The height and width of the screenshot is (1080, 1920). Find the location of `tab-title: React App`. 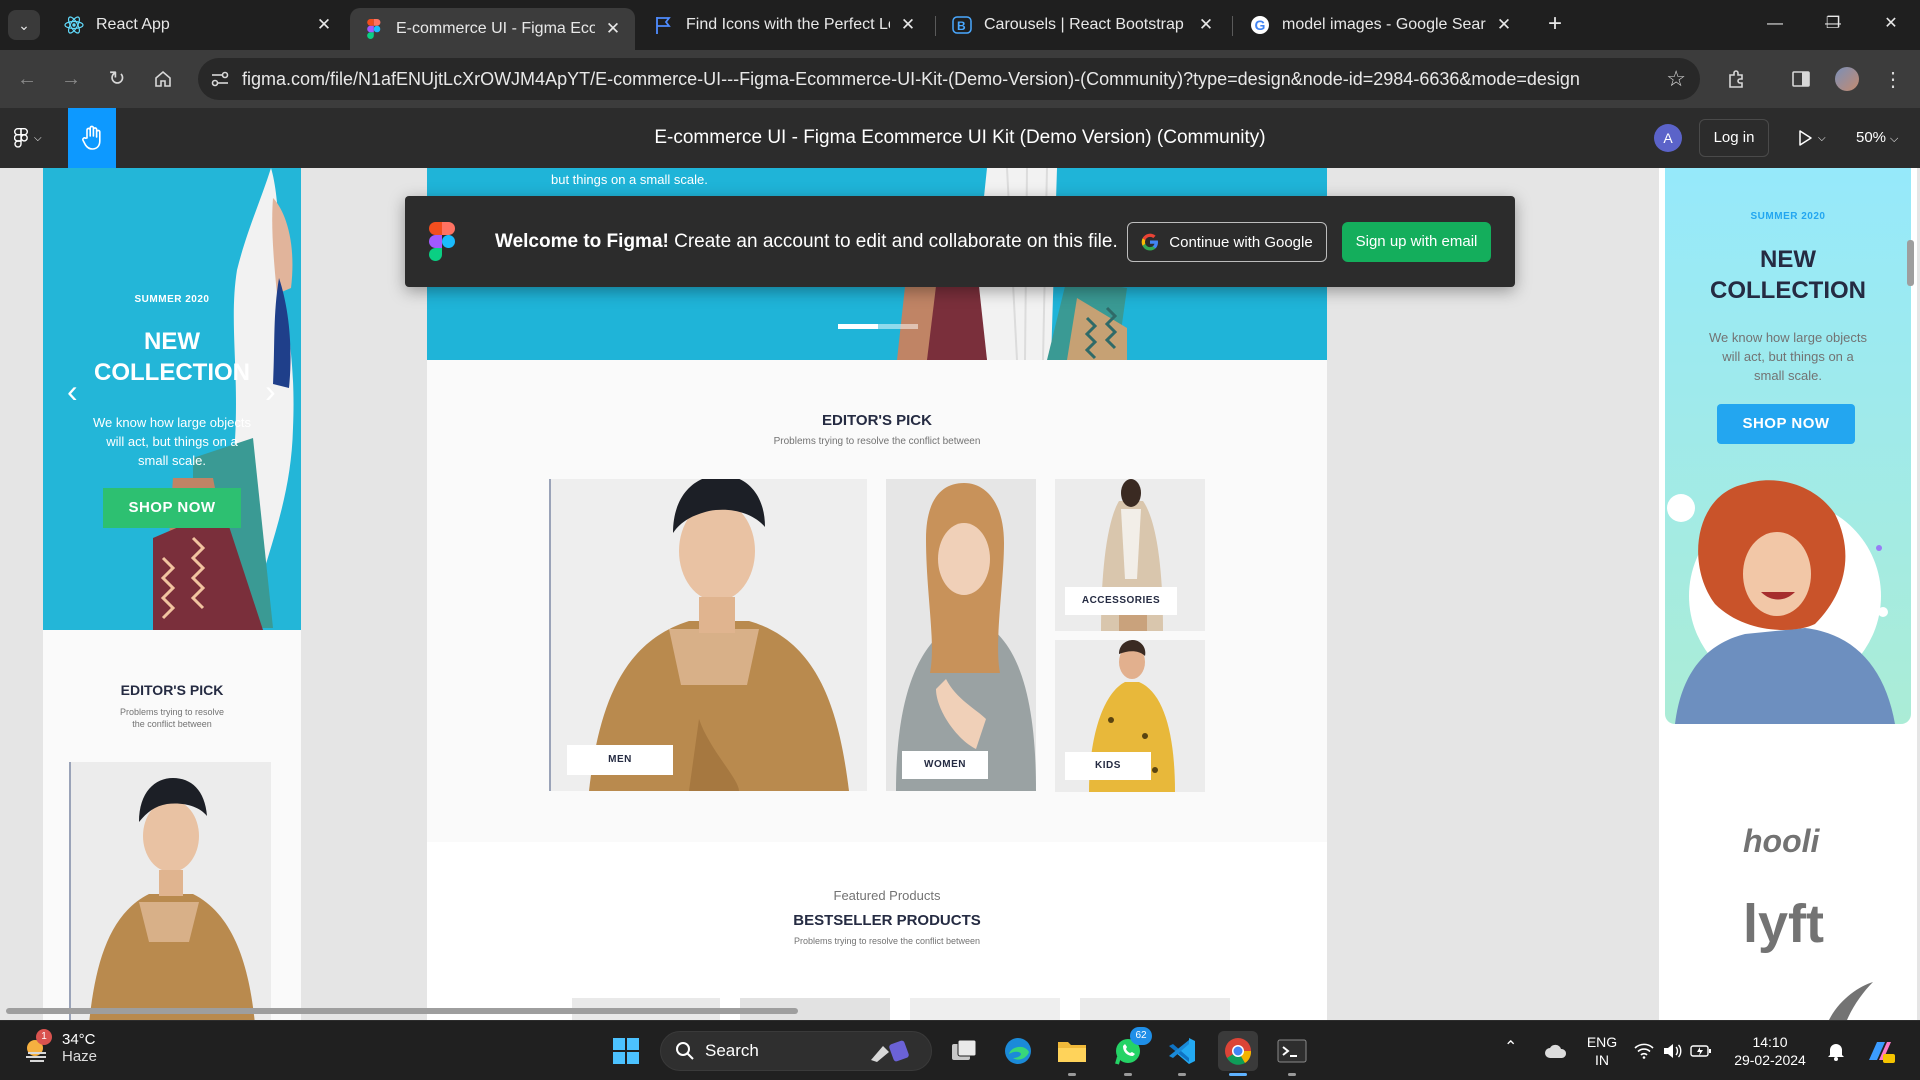

tab-title: React App is located at coordinates (133, 24).